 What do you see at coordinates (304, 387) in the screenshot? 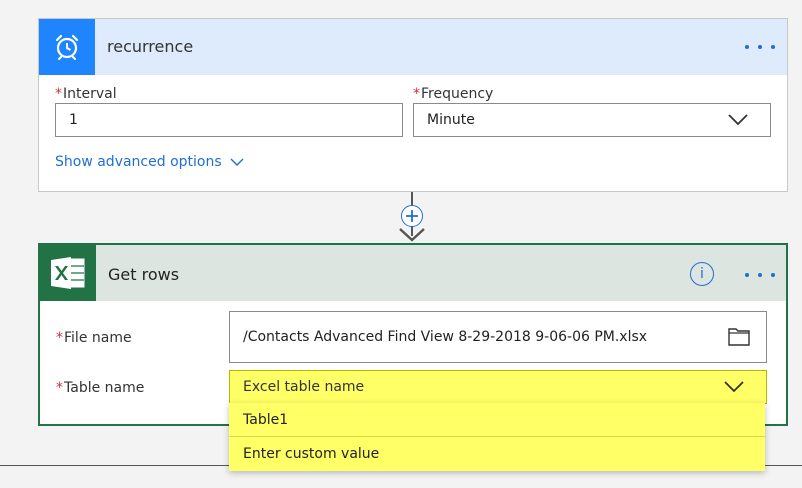
I see `table-name-placeholder: Excel table name` at bounding box center [304, 387].